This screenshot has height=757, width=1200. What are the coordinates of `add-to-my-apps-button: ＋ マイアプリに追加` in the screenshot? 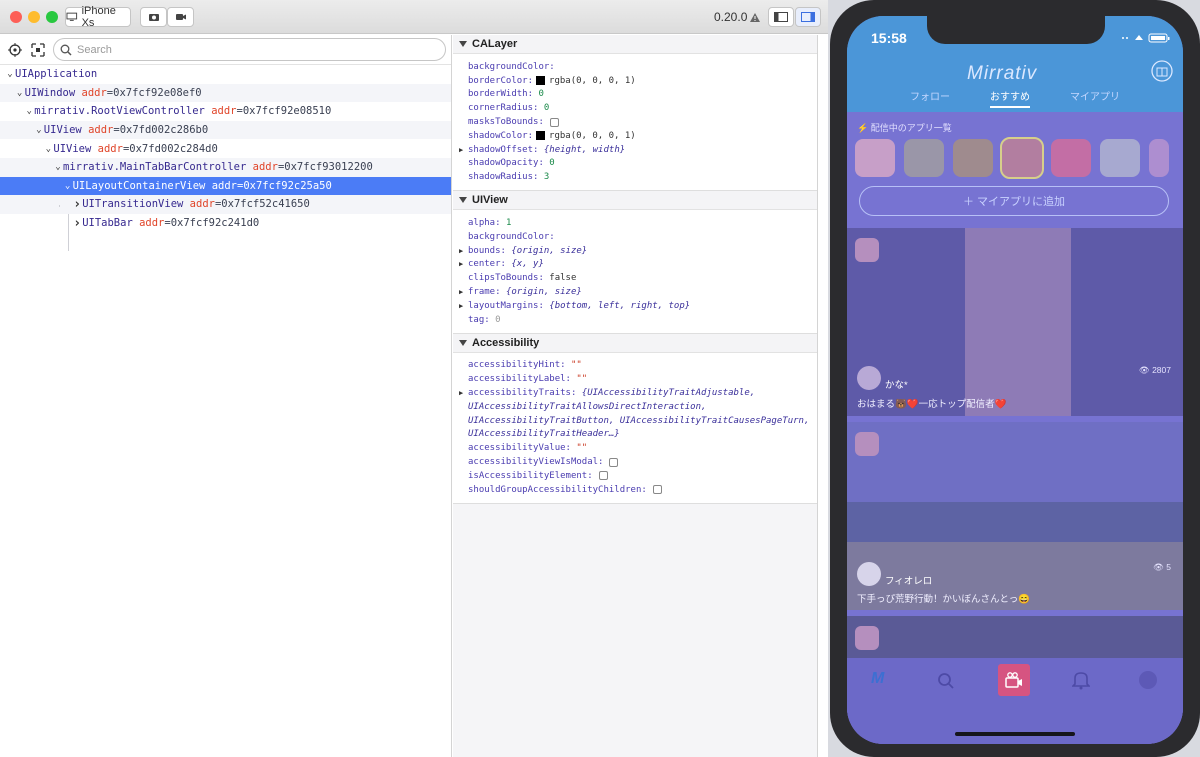 It's located at (1014, 201).